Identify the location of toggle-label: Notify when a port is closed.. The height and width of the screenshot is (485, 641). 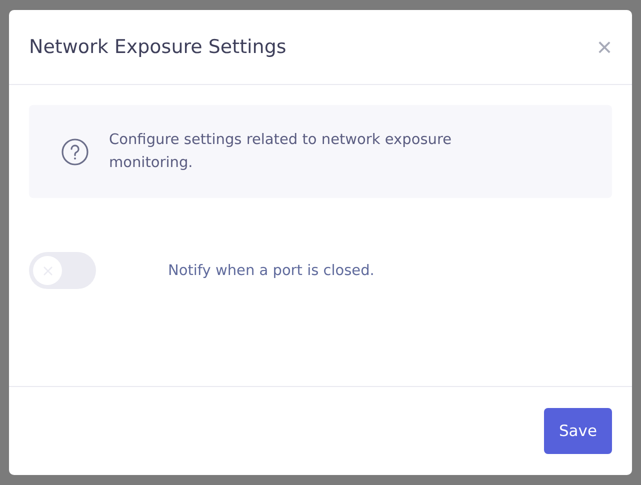
(271, 270).